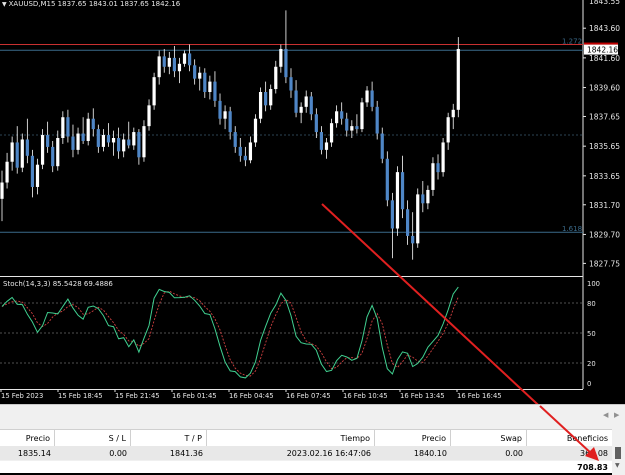 The width and height of the screenshot is (625, 475). What do you see at coordinates (137, 396) in the screenshot?
I see `time-axis-label: 15 Feb 21:45` at bounding box center [137, 396].